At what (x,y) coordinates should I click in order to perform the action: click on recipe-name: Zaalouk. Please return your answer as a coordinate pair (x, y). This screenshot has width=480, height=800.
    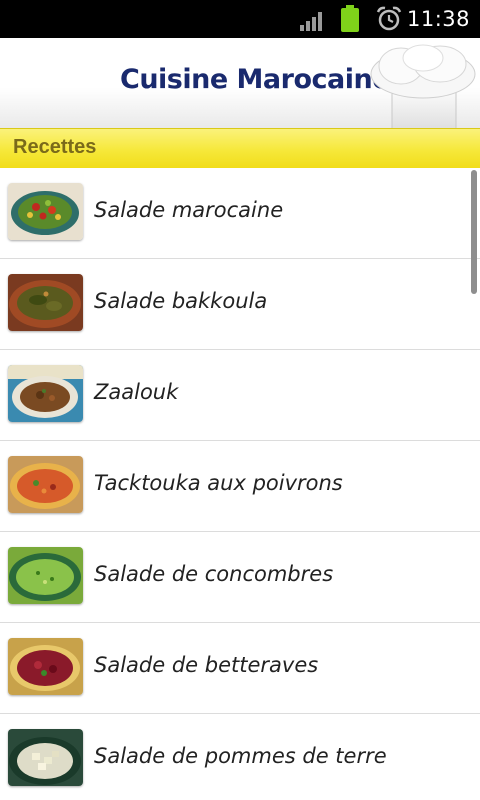
    Looking at the image, I should click on (136, 392).